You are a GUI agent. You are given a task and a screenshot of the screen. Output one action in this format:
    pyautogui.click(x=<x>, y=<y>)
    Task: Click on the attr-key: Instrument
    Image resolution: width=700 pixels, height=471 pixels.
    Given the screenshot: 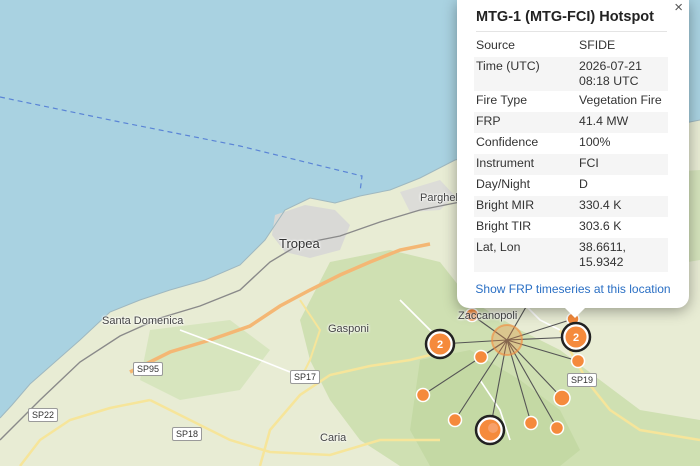 What is the action you would take?
    pyautogui.click(x=525, y=164)
    